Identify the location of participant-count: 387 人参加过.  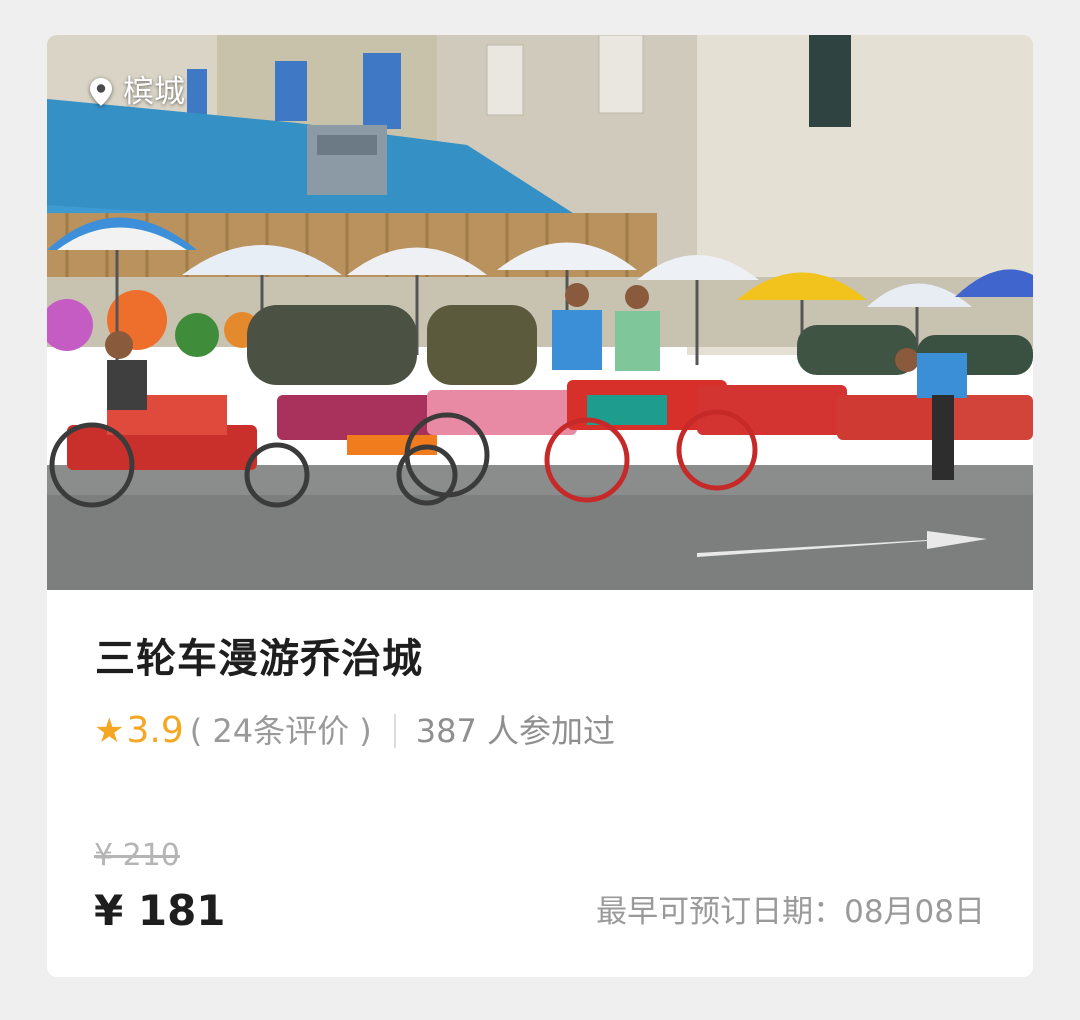
(515, 731).